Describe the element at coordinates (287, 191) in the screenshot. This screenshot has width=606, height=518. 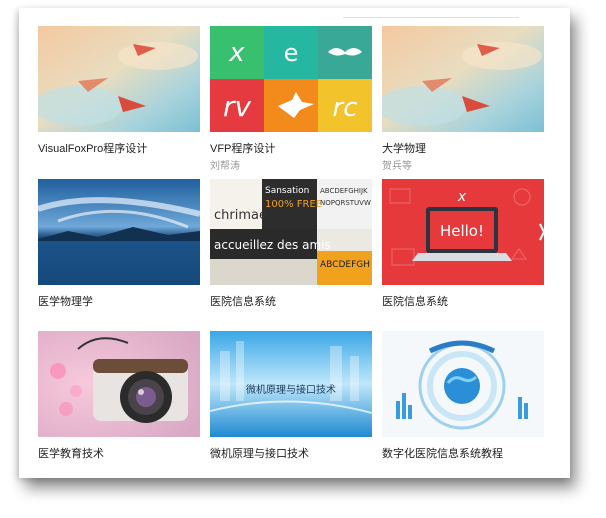
I see `svg-text: Sansation` at that location.